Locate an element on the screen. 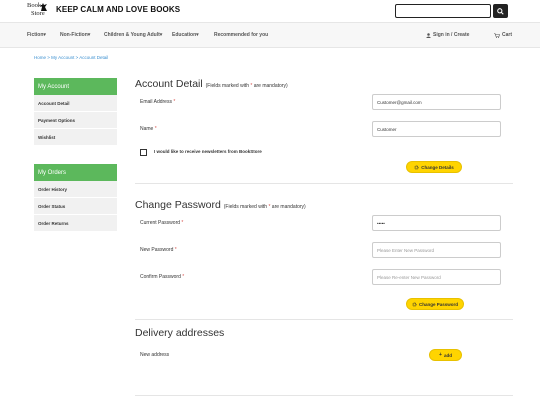 This screenshot has width=540, height=405. new-password-label: New Password * is located at coordinates (158, 250).